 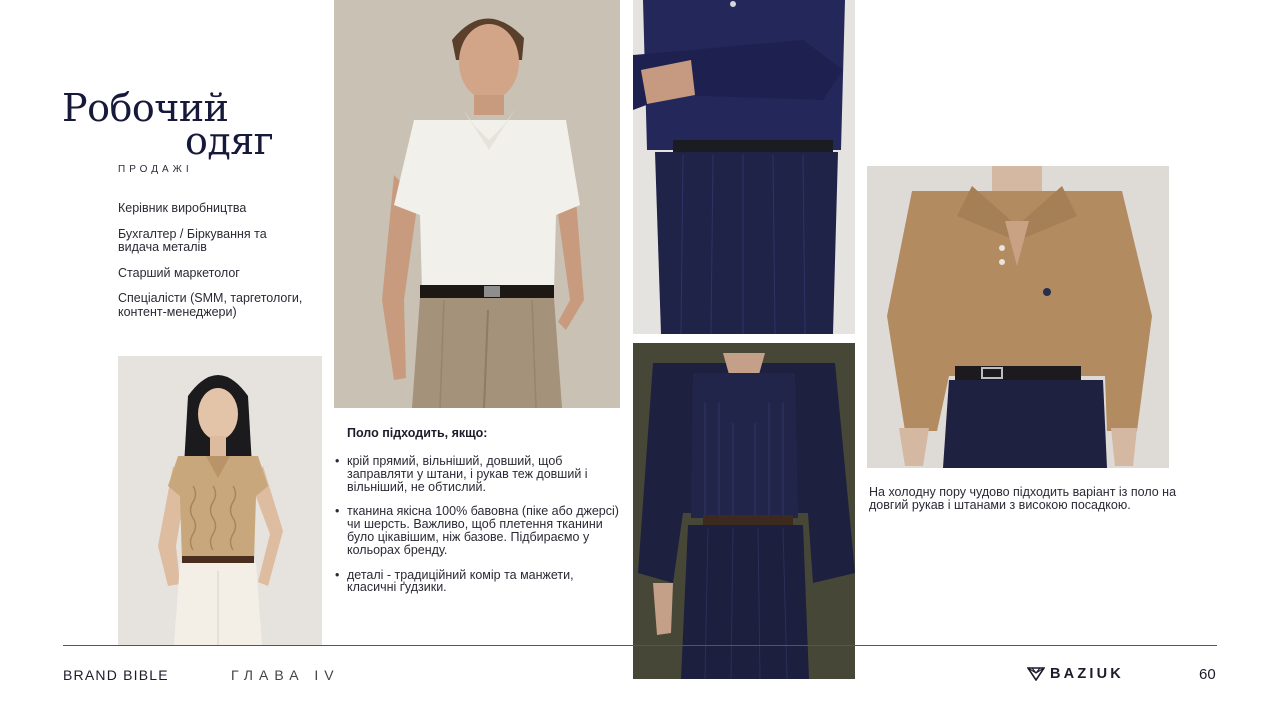 I want to click on footer-chapter: ГЛАВА IV, so click(x=285, y=675).